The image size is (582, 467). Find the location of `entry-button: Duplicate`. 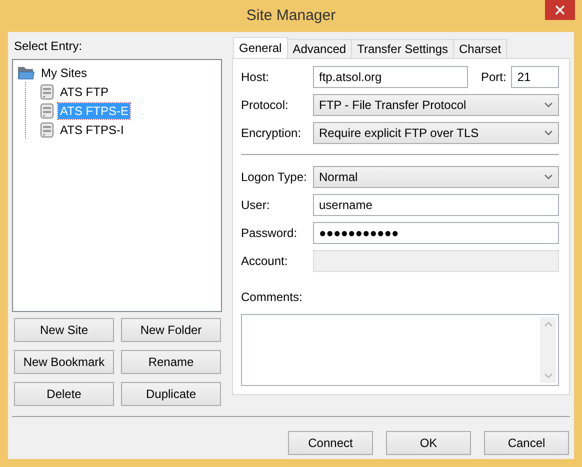

entry-button: Duplicate is located at coordinates (171, 394).